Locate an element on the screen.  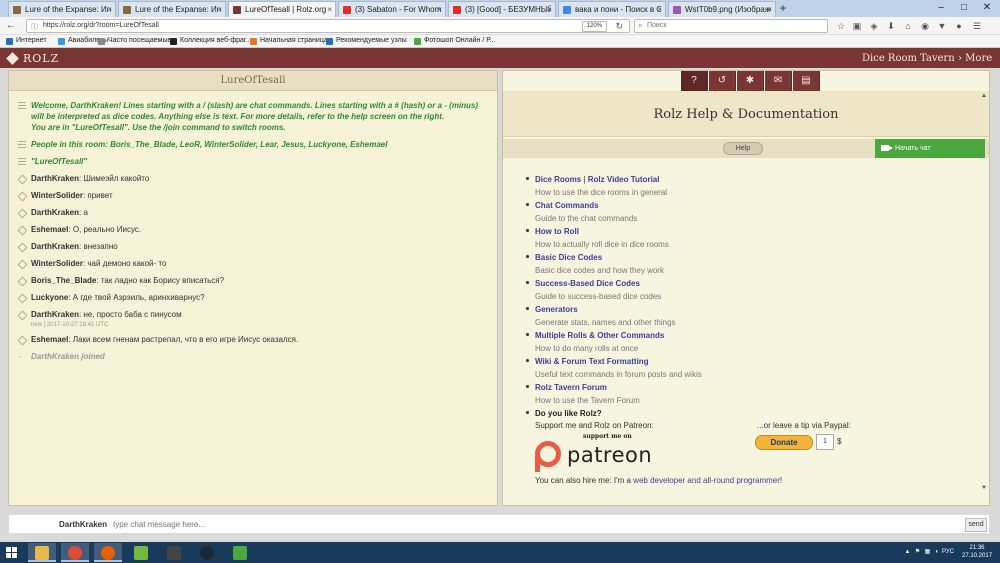
help-link: Basic Dice Codes is located at coordinates (750, 258).